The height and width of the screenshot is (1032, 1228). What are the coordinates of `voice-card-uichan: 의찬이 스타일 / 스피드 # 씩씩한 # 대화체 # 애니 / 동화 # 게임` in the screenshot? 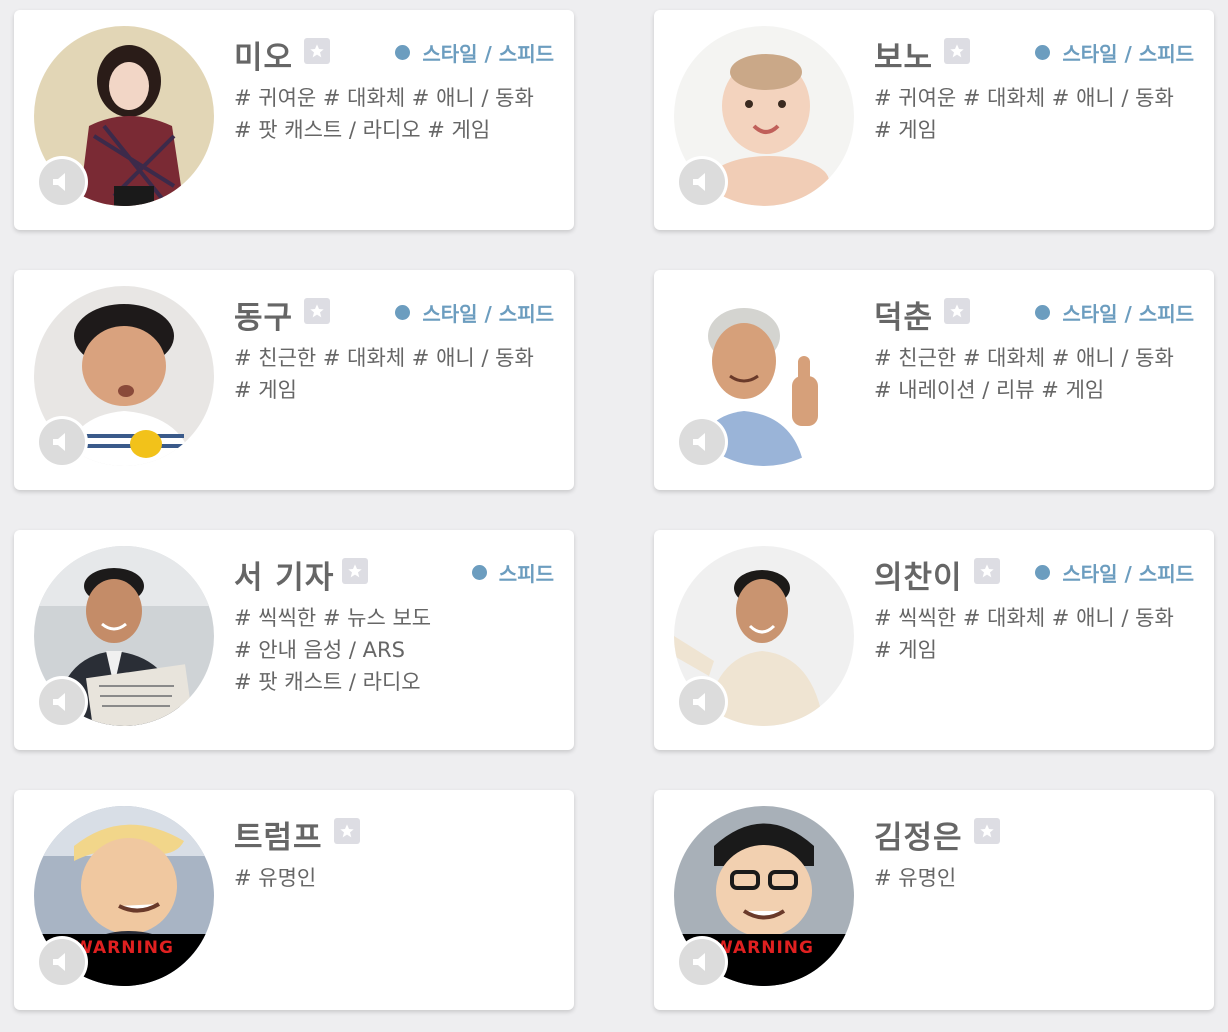 It's located at (934, 640).